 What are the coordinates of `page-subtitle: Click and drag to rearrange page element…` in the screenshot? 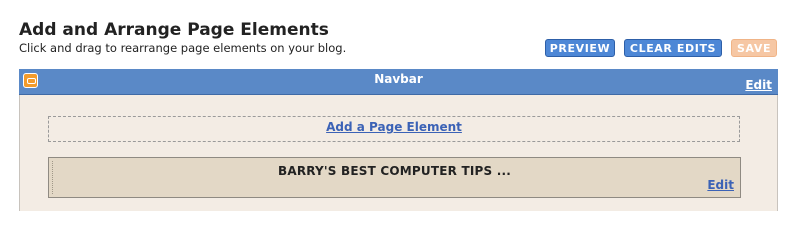 It's located at (183, 48).